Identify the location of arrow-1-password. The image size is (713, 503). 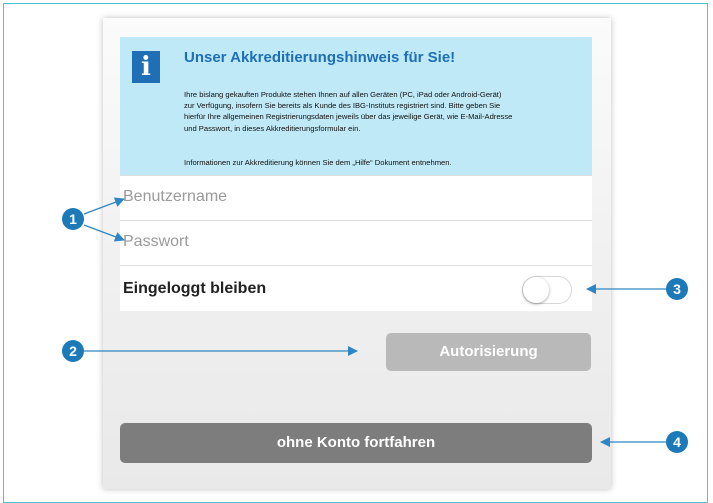
(104, 233).